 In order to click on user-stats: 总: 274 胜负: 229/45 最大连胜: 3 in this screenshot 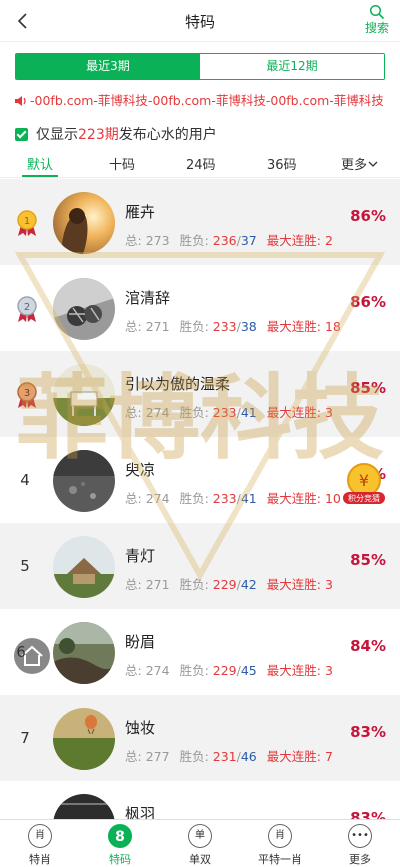, I will do `click(229, 670)`.